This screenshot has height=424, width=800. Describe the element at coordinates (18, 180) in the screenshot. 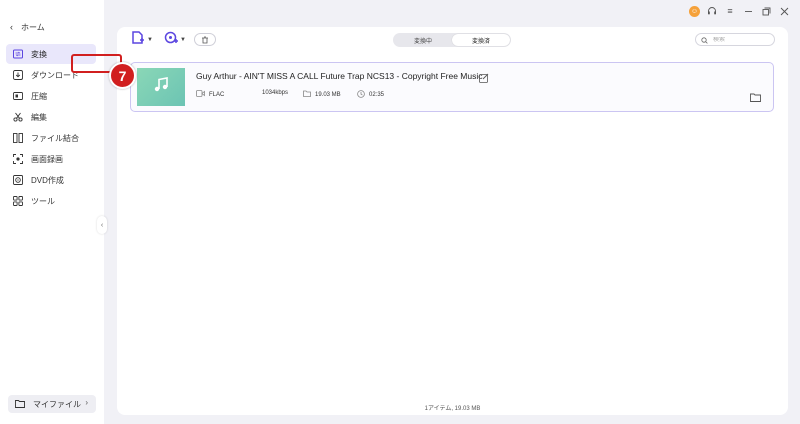

I see `dvd-icon` at that location.